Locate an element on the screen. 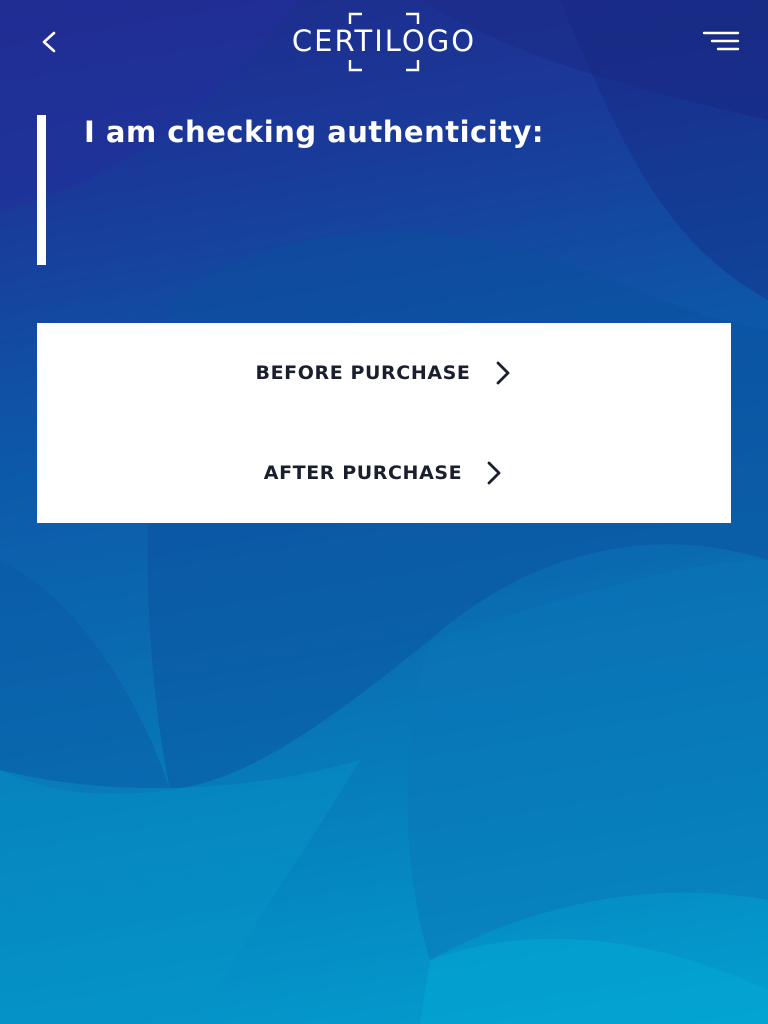  heading-accent-bar is located at coordinates (41, 190).